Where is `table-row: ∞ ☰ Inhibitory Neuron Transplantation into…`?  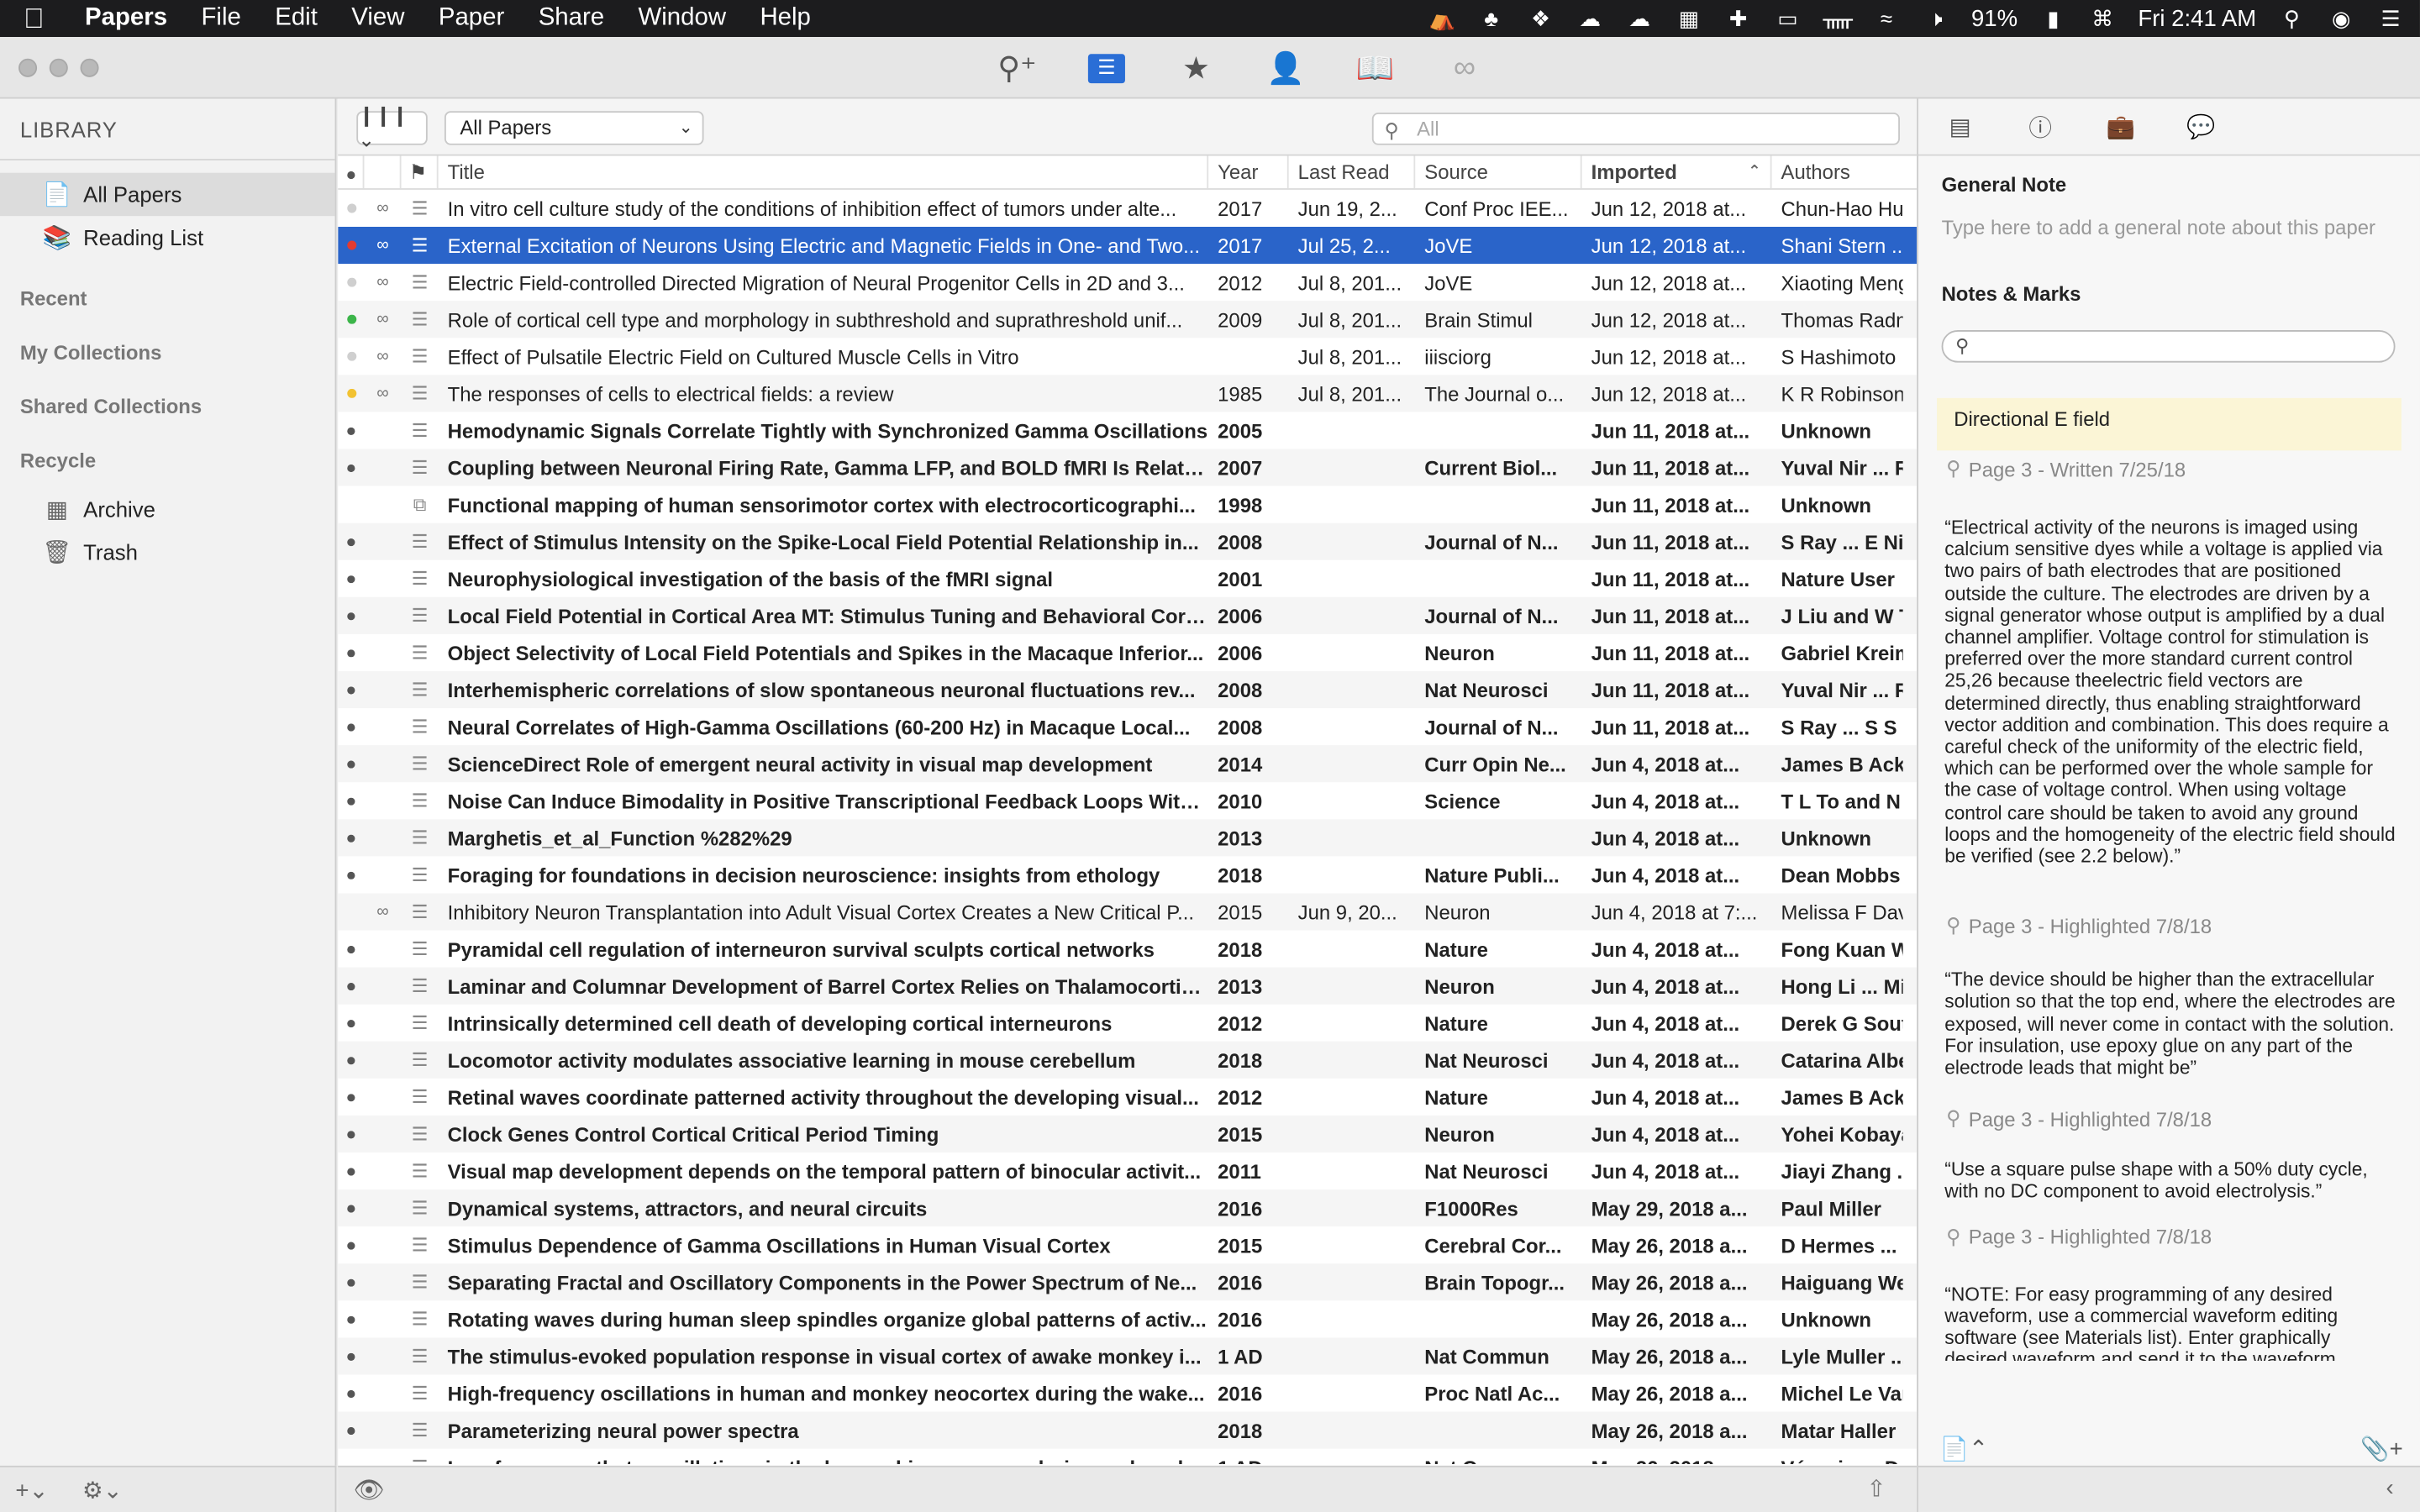
table-row: ∞ ☰ Inhibitory Neuron Transplantation into… is located at coordinates (1128, 912).